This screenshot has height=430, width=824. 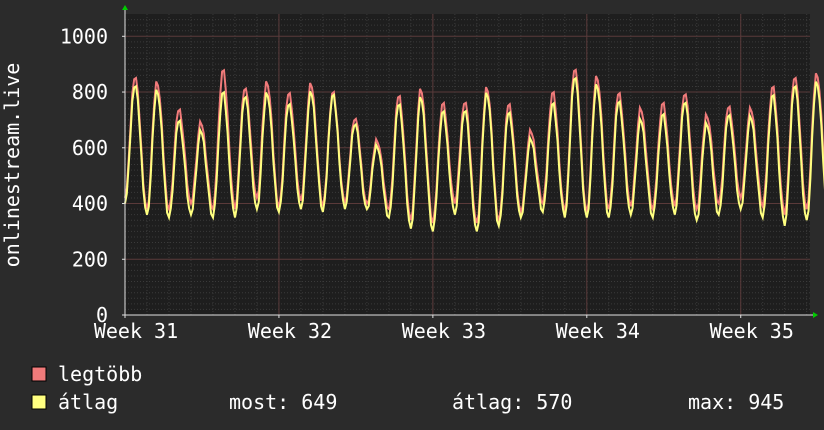 What do you see at coordinates (290, 331) in the screenshot?
I see `x-tick-label: Week 32` at bounding box center [290, 331].